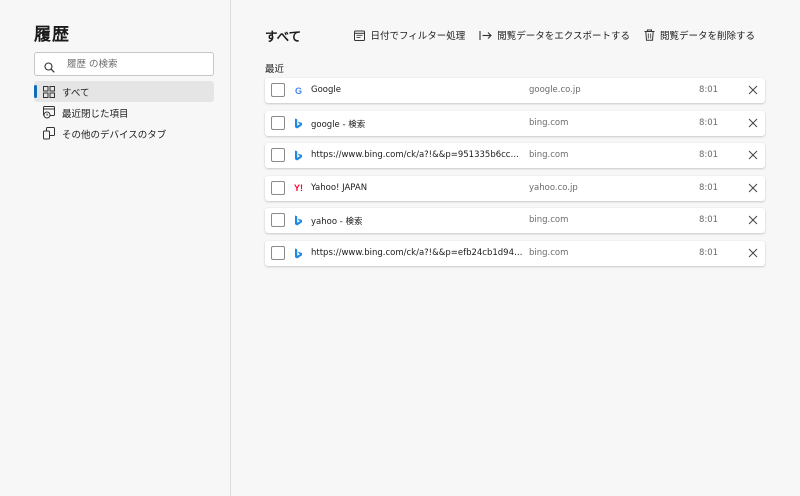  I want to click on calendar-icon, so click(360, 35).